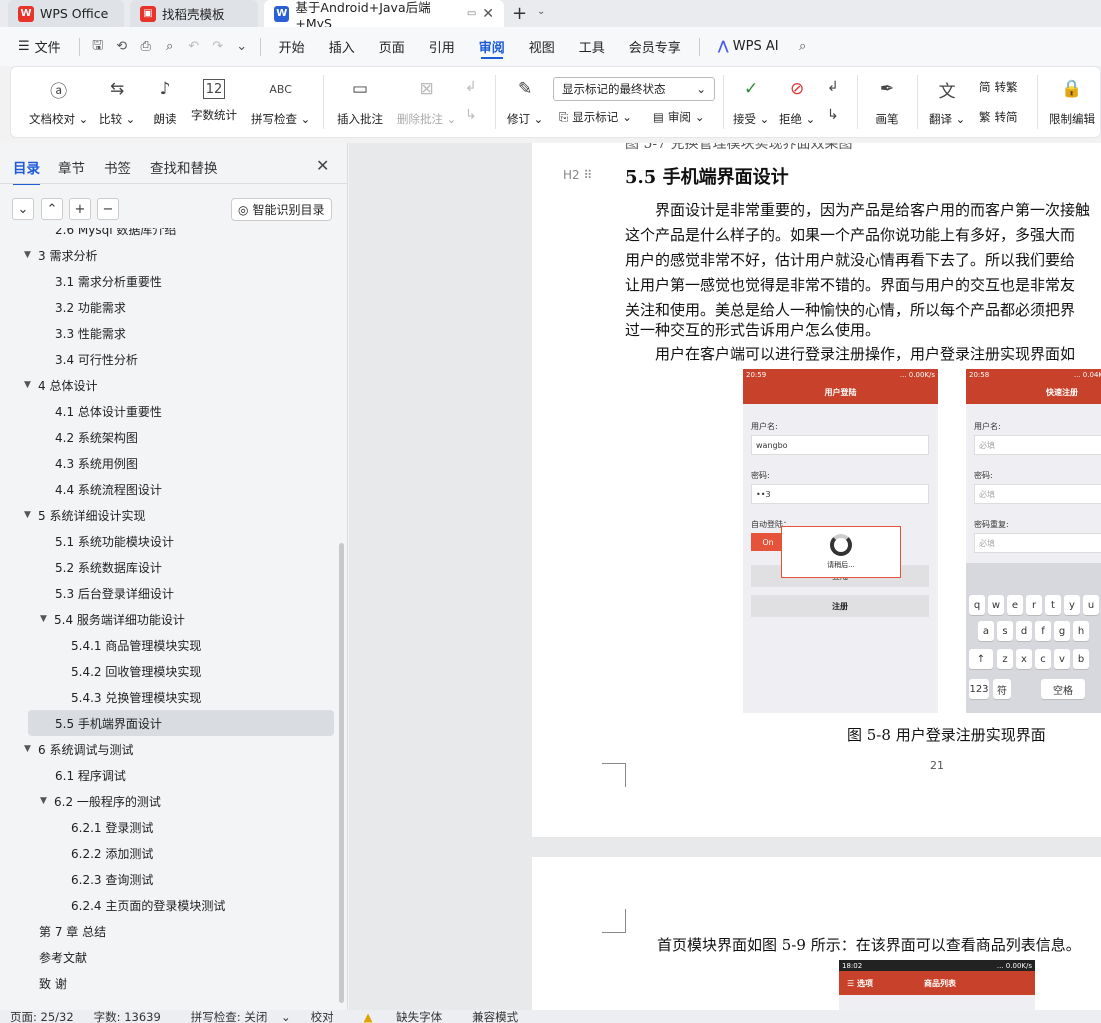 The image size is (1101, 1023). Describe the element at coordinates (117, 101) in the screenshot. I see `compare-button: ⇆ 比较 ⌄` at that location.